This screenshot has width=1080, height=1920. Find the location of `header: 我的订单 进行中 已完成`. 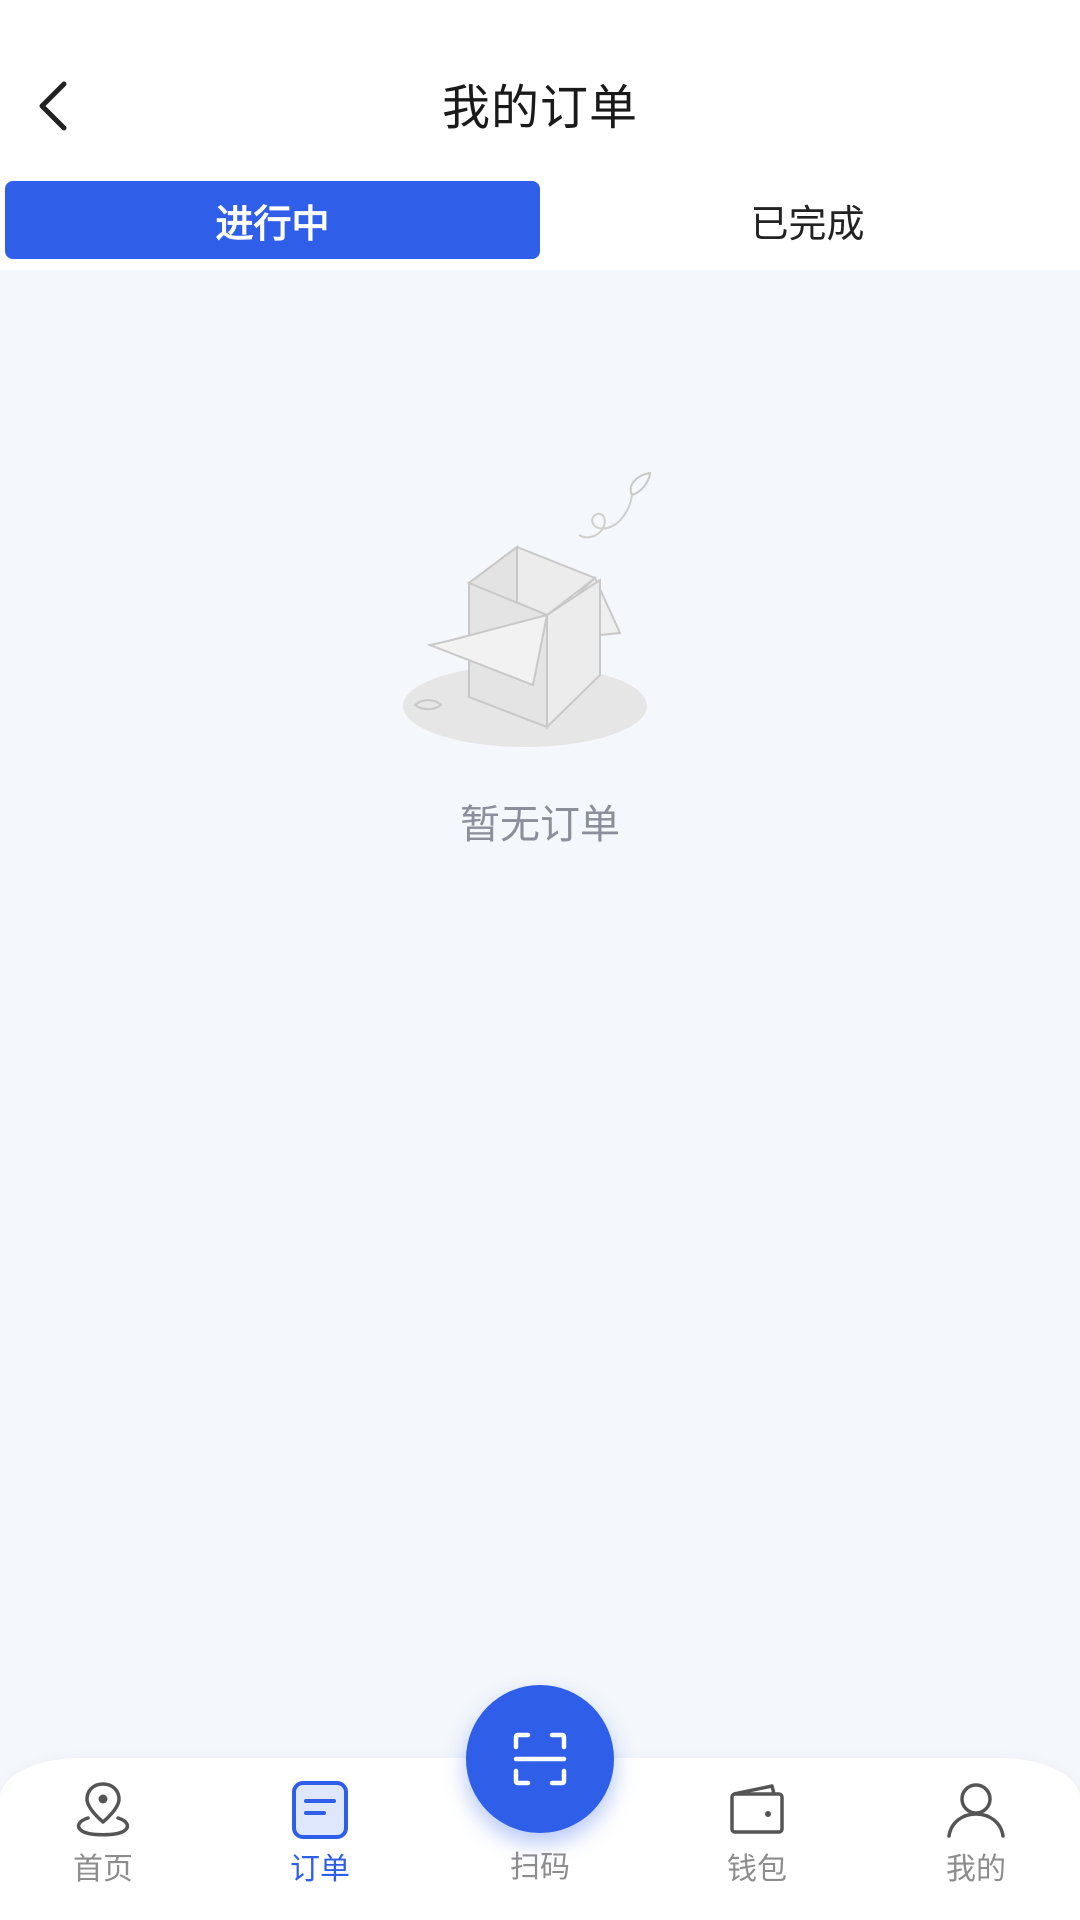

header: 我的订单 进行中 已完成 is located at coordinates (540, 135).